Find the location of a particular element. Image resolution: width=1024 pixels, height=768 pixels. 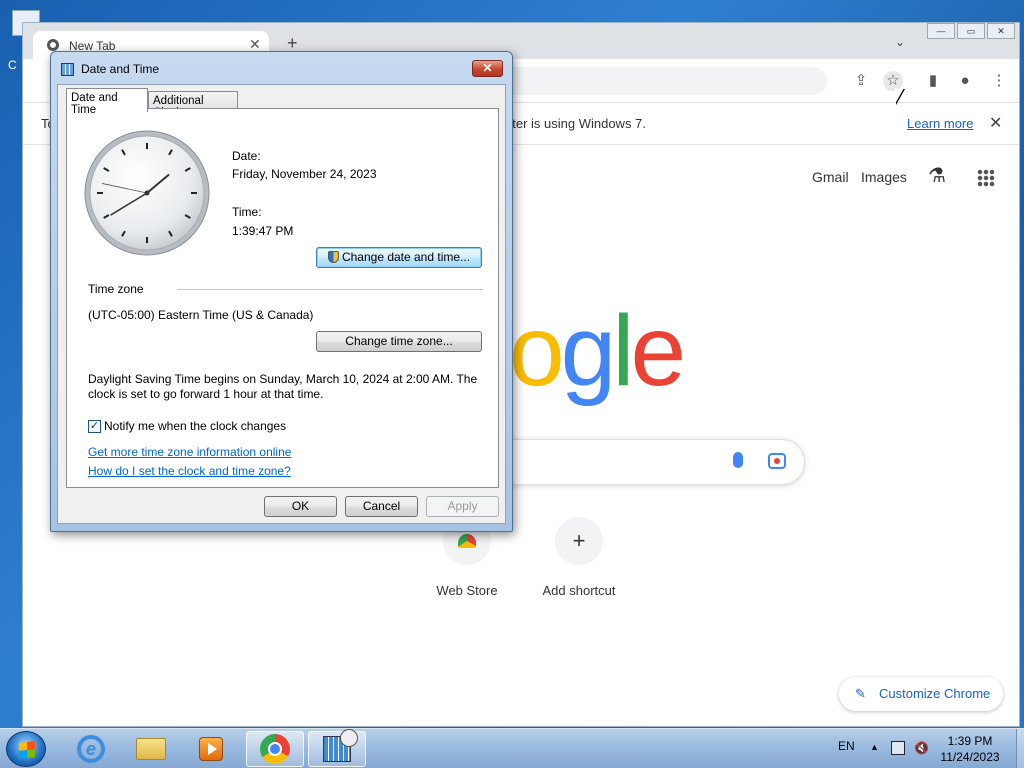

network-icon is located at coordinates (898, 748).